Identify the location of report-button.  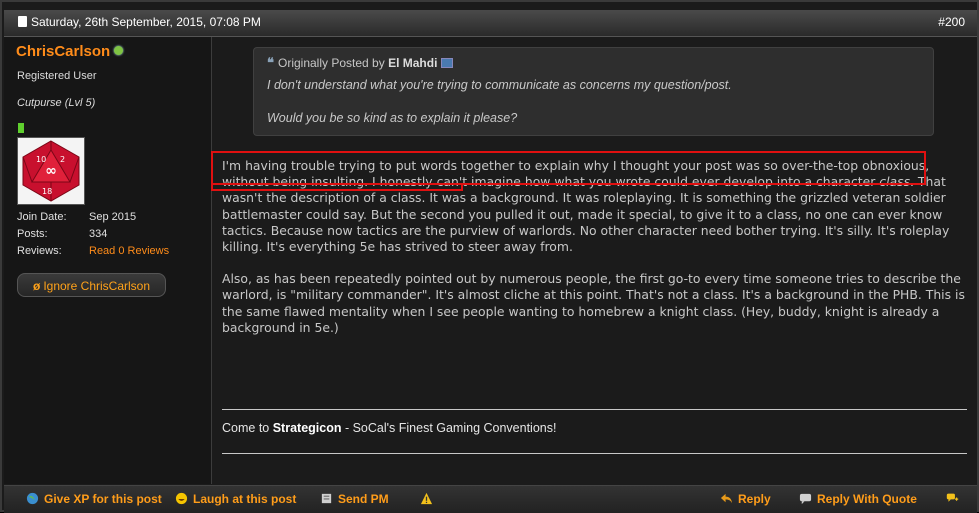
(429, 499).